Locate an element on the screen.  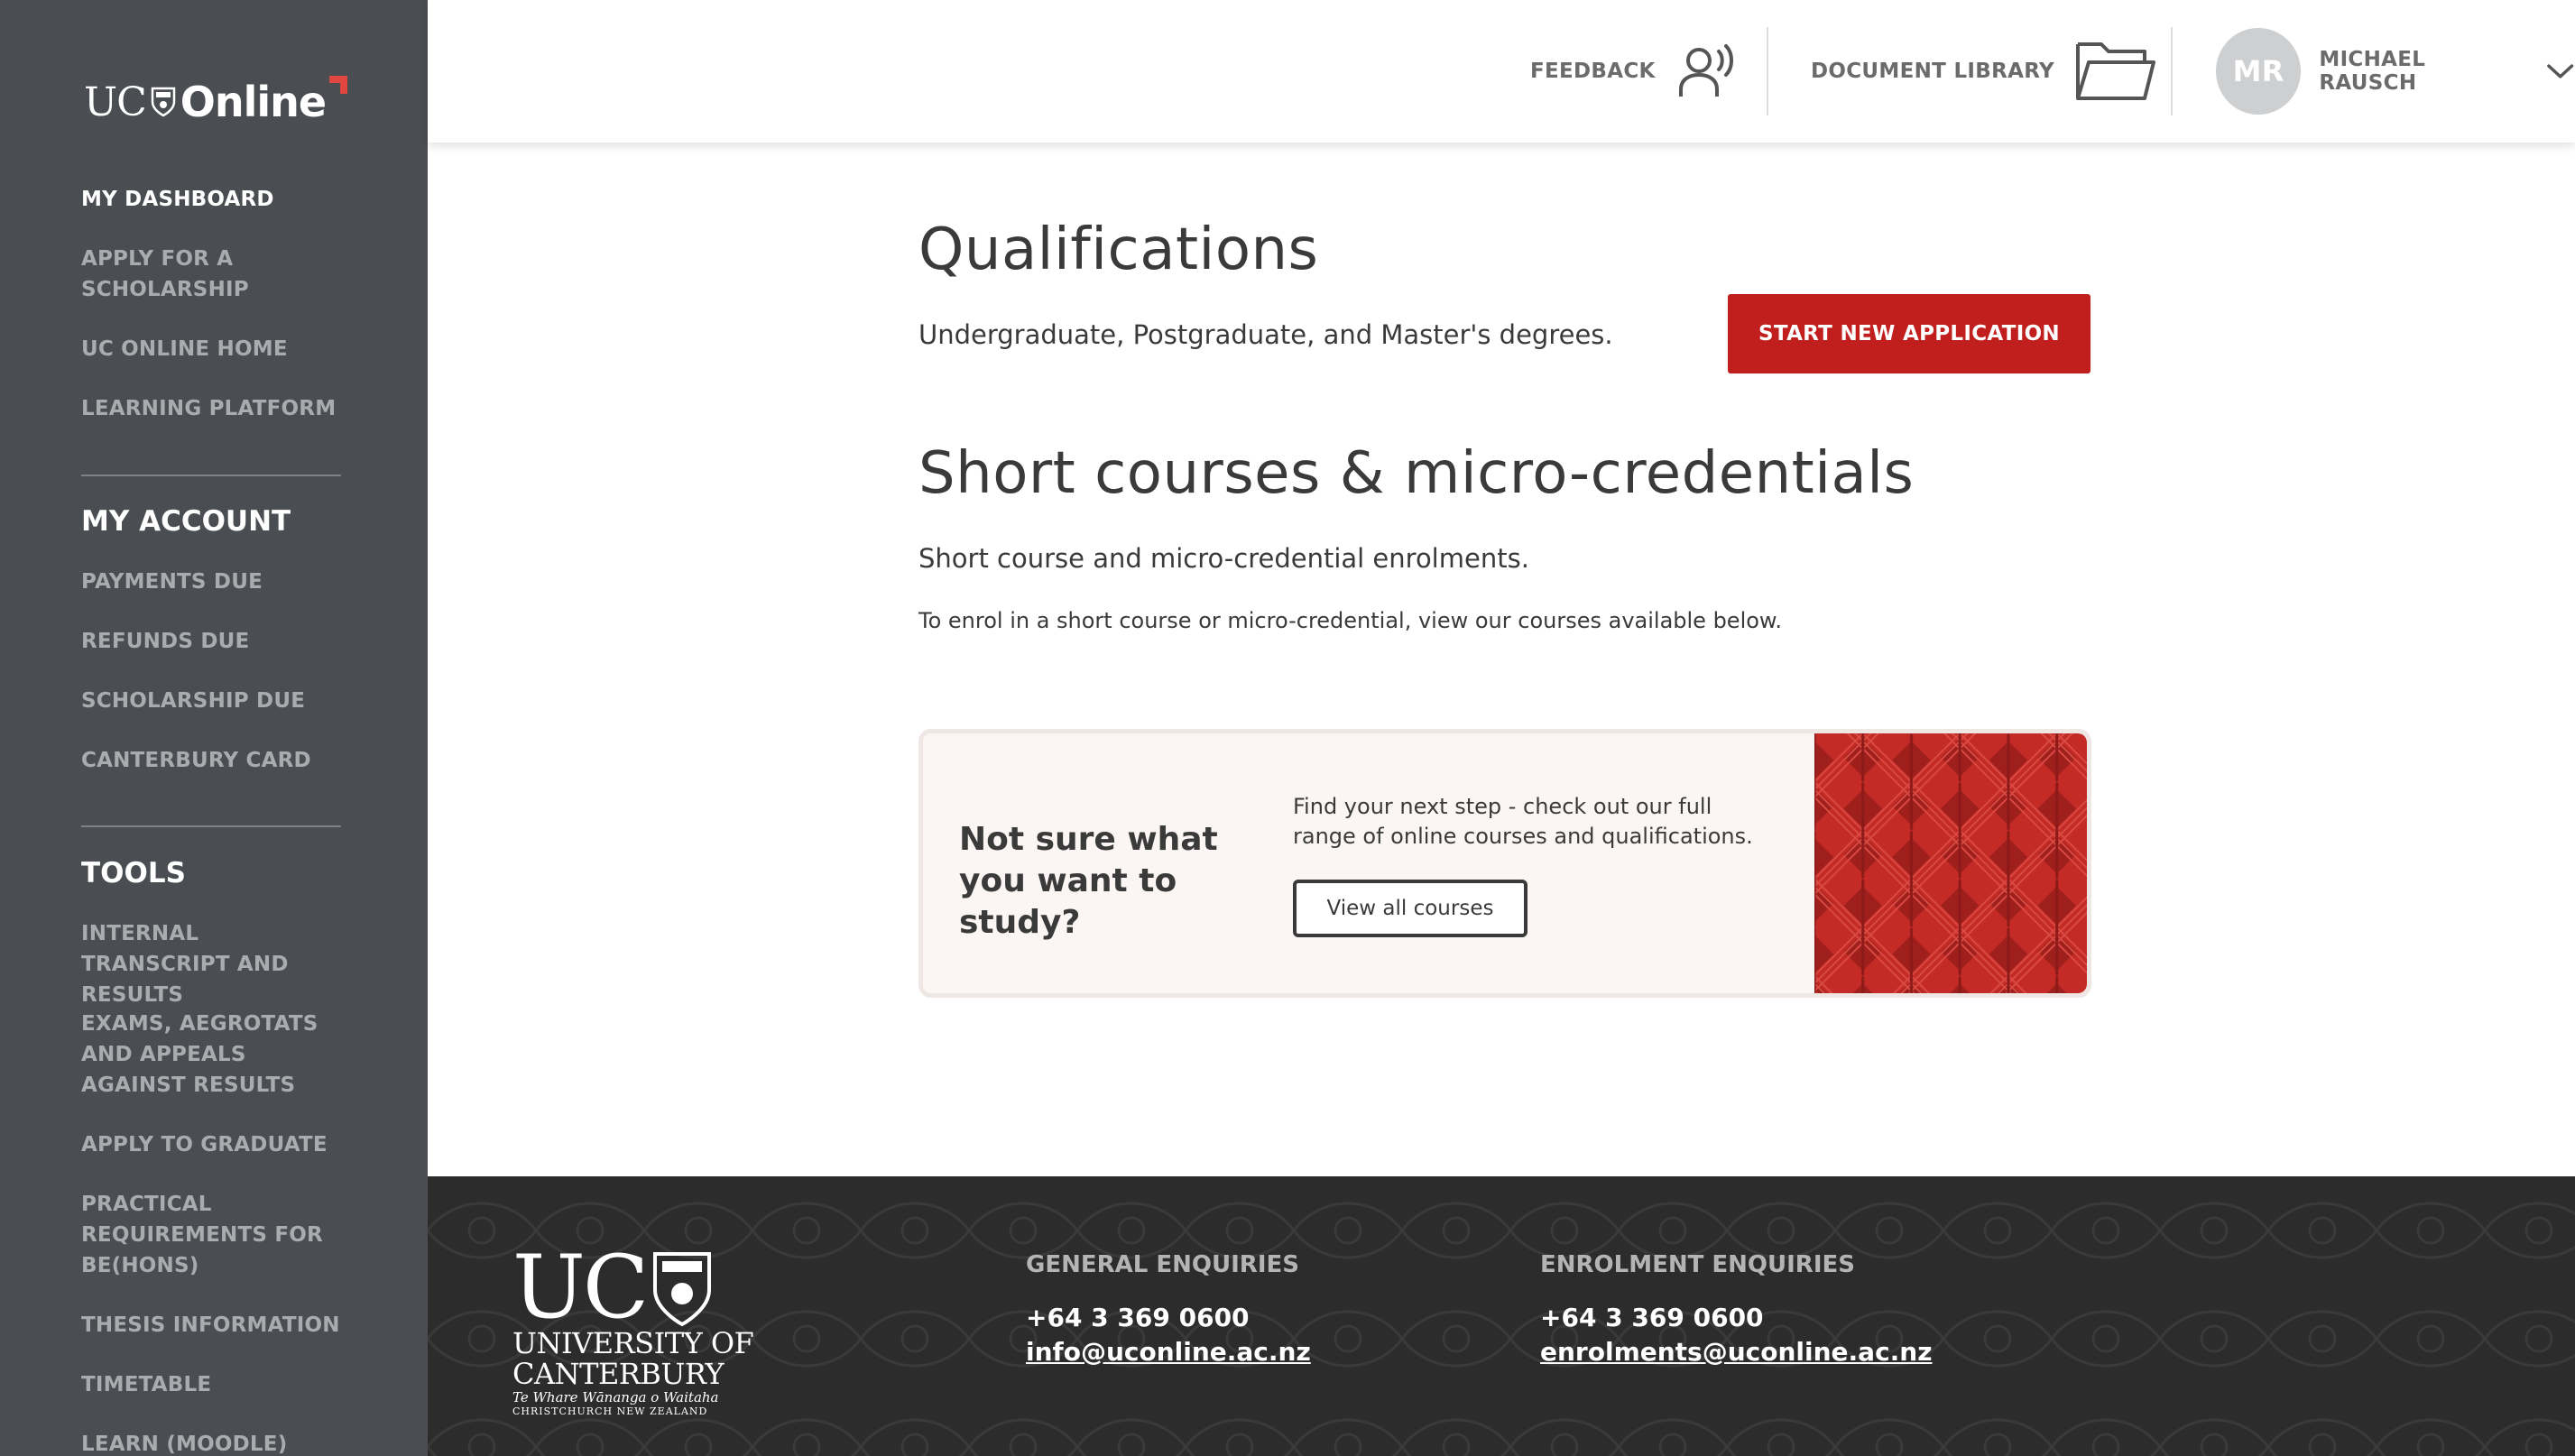
feedback-button: FEEDBACK is located at coordinates (1636, 71).